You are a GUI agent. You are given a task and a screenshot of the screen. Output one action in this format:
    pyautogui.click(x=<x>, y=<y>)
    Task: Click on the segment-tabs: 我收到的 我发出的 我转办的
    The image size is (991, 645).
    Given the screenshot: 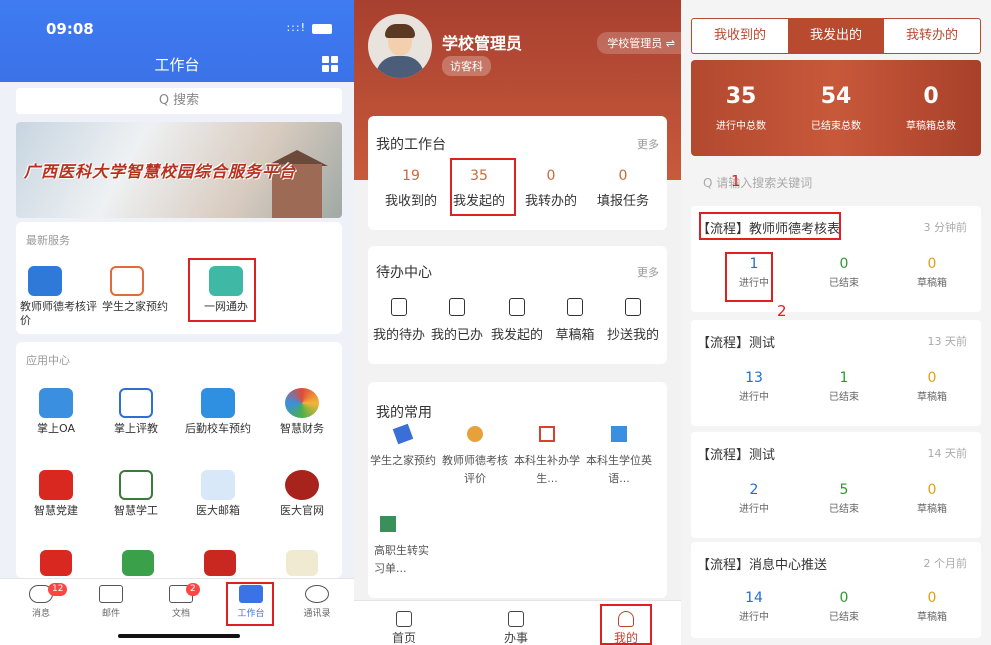 What is the action you would take?
    pyautogui.click(x=836, y=36)
    